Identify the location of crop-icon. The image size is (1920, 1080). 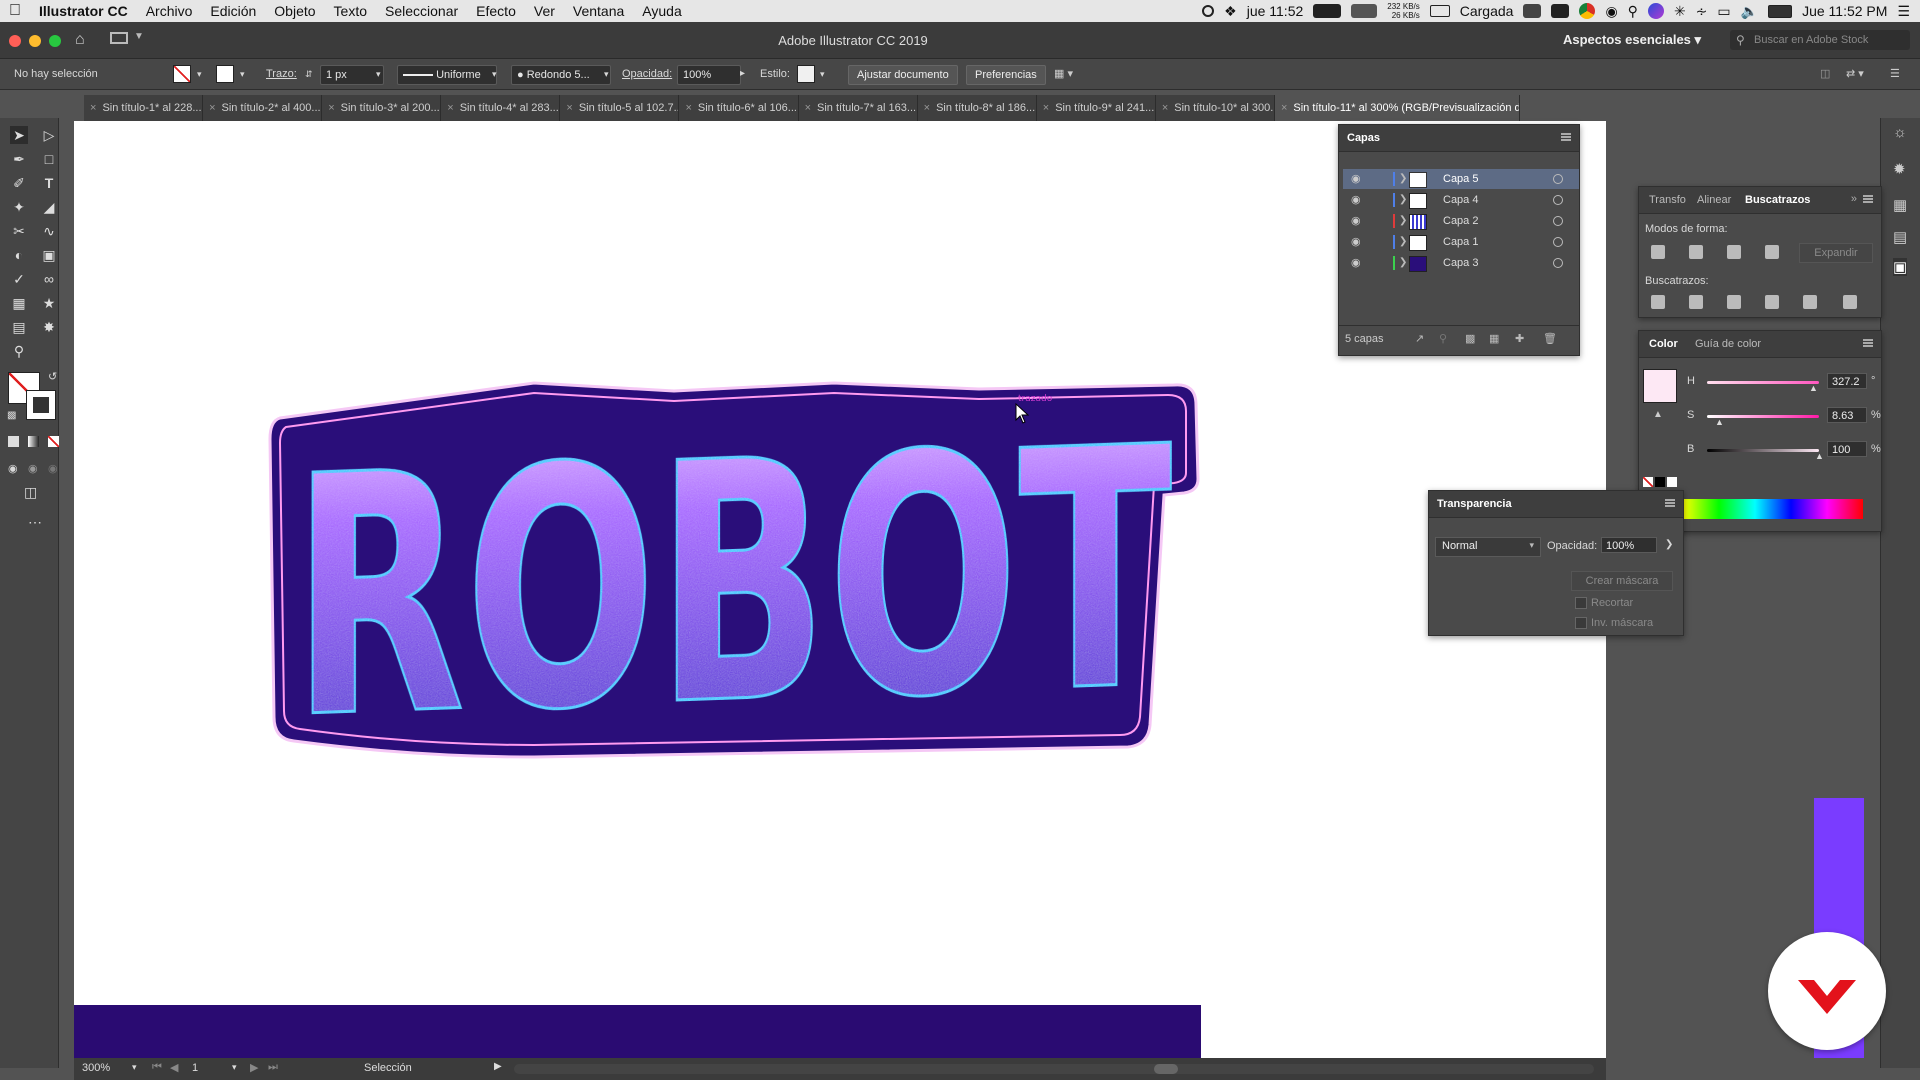
(1772, 302).